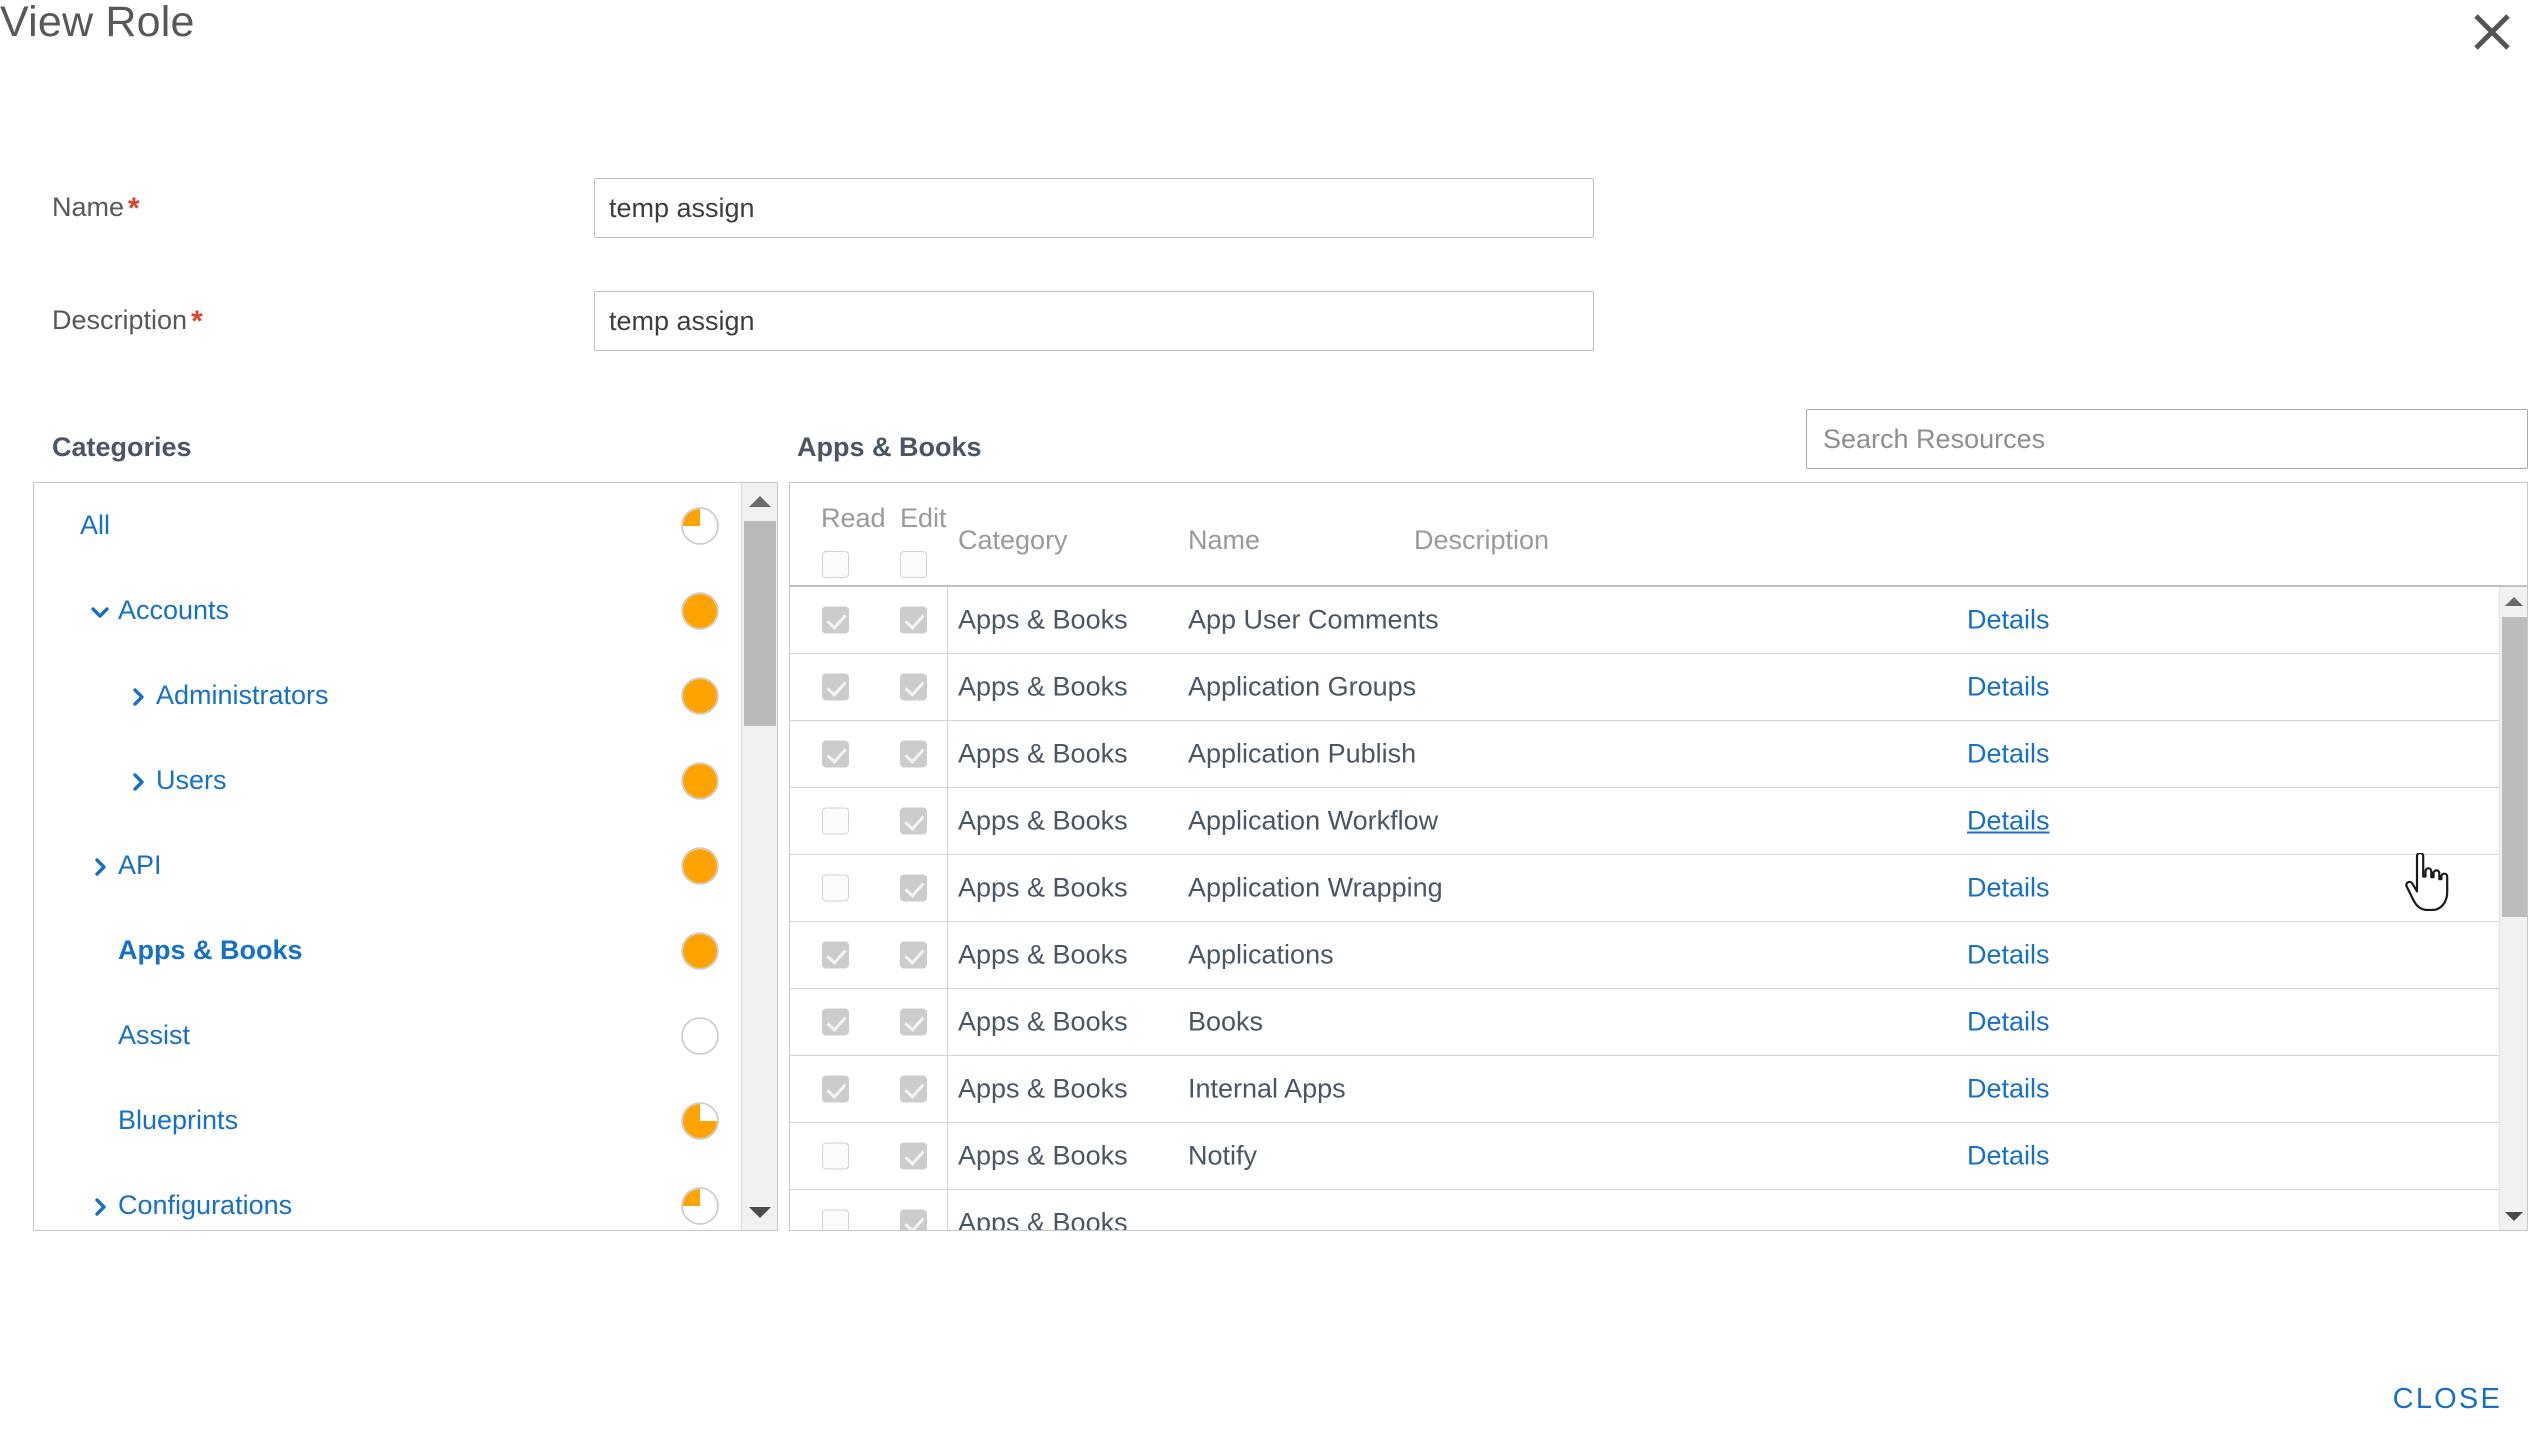 This screenshot has height=1440, width=2536. Describe the element at coordinates (1226, 1021) in the screenshot. I see `row-name-cell: Books` at that location.